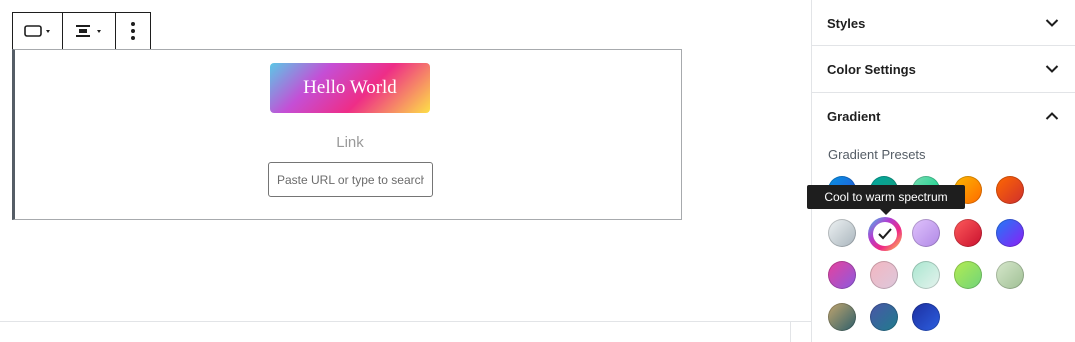 This screenshot has height=342, width=1075. I want to click on more-vertical-icon, so click(133, 31).